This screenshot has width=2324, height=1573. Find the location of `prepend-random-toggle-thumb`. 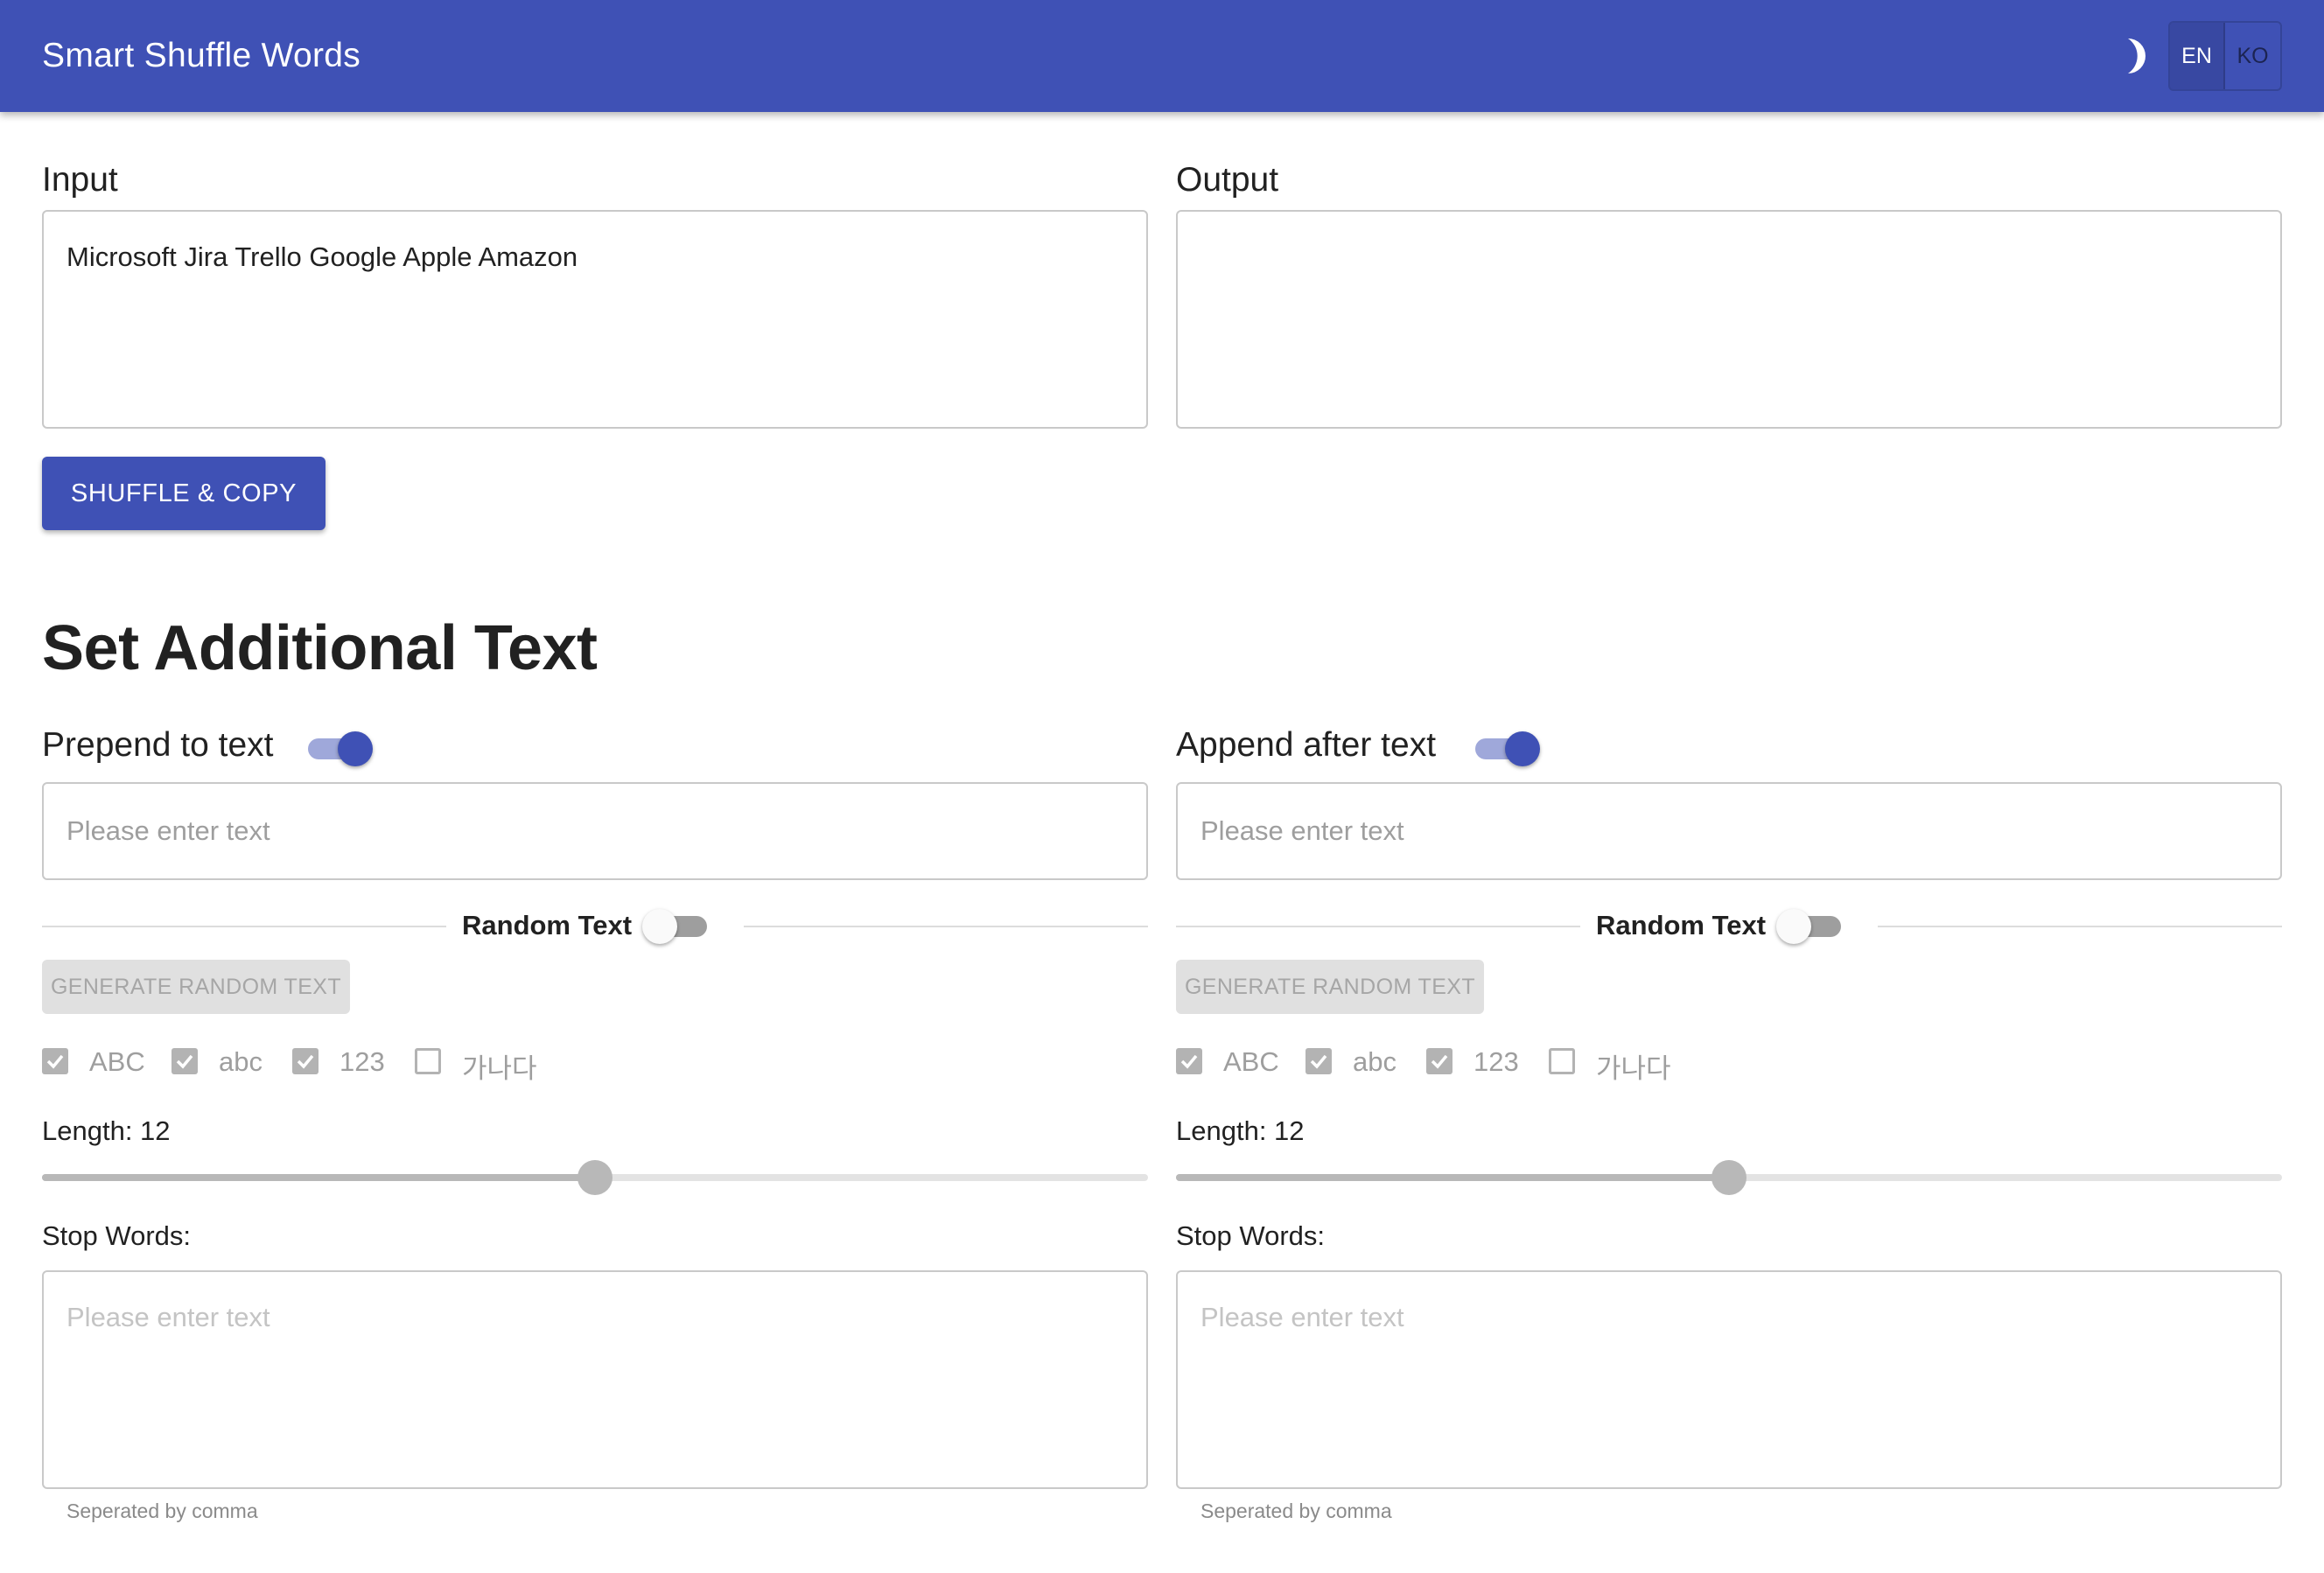

prepend-random-toggle-thumb is located at coordinates (659, 927).